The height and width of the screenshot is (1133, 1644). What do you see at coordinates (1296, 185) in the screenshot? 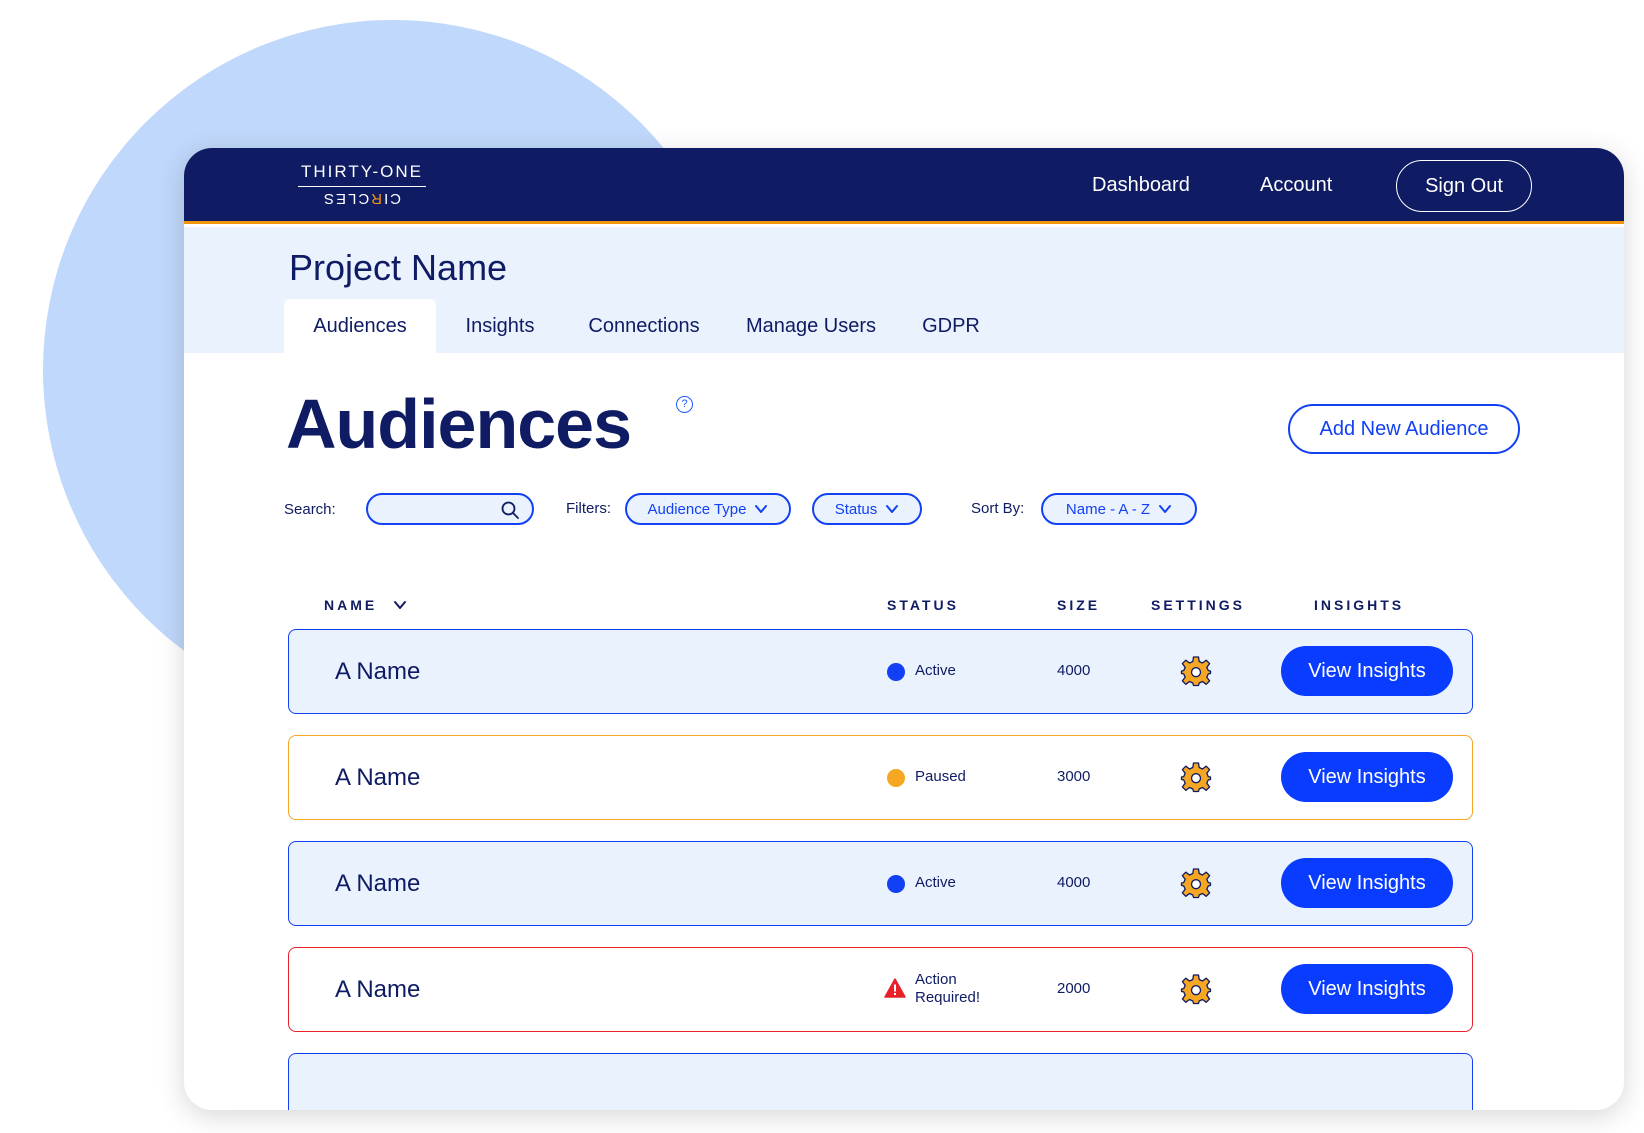
I see `nav-account-link: Account` at bounding box center [1296, 185].